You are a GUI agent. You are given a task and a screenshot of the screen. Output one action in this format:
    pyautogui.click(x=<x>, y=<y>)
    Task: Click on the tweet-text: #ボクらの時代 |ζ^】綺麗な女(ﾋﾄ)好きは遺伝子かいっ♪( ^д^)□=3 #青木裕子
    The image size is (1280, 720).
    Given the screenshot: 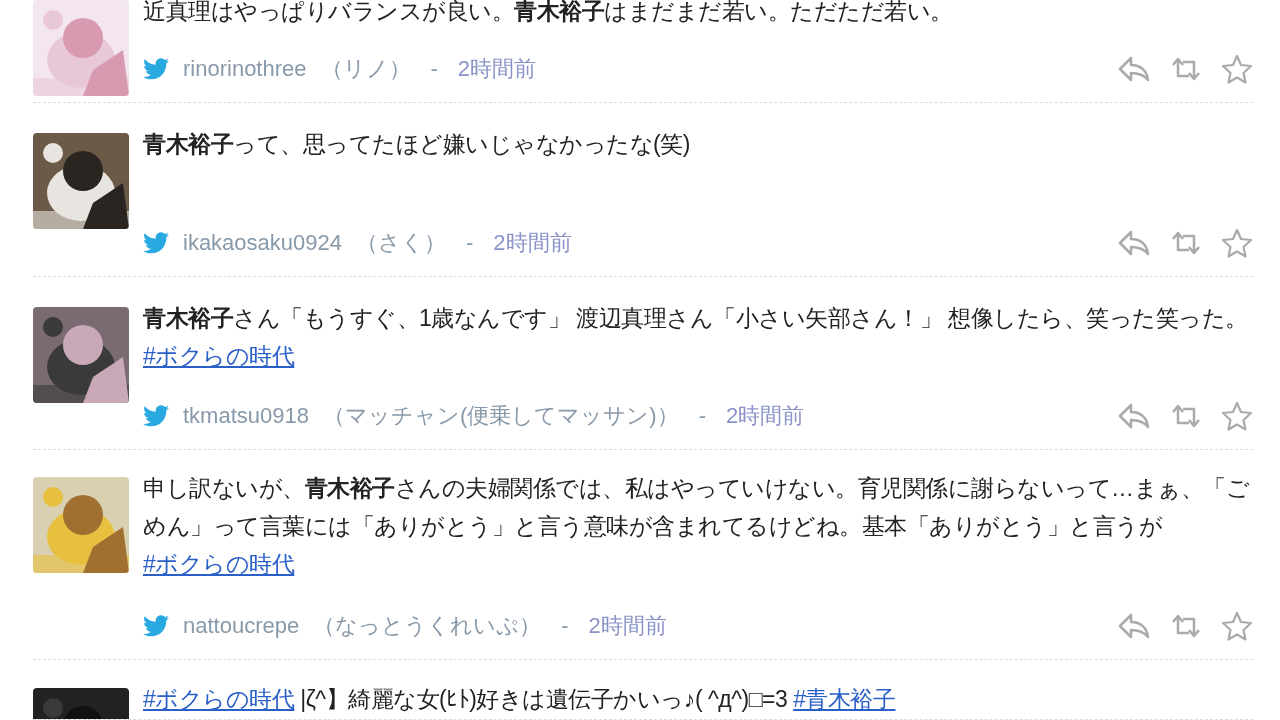 What is the action you would take?
    pyautogui.click(x=520, y=699)
    